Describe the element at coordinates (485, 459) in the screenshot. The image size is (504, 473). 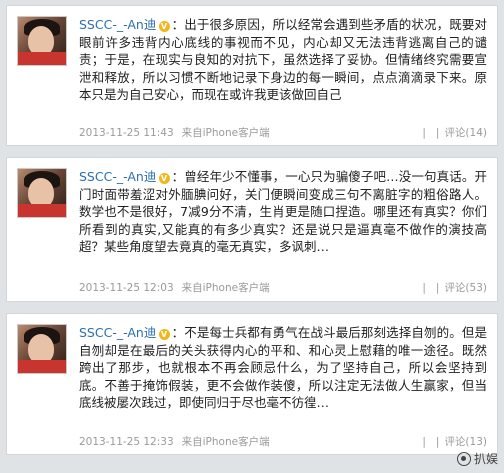
I see `watermark-text: 扒娱` at that location.